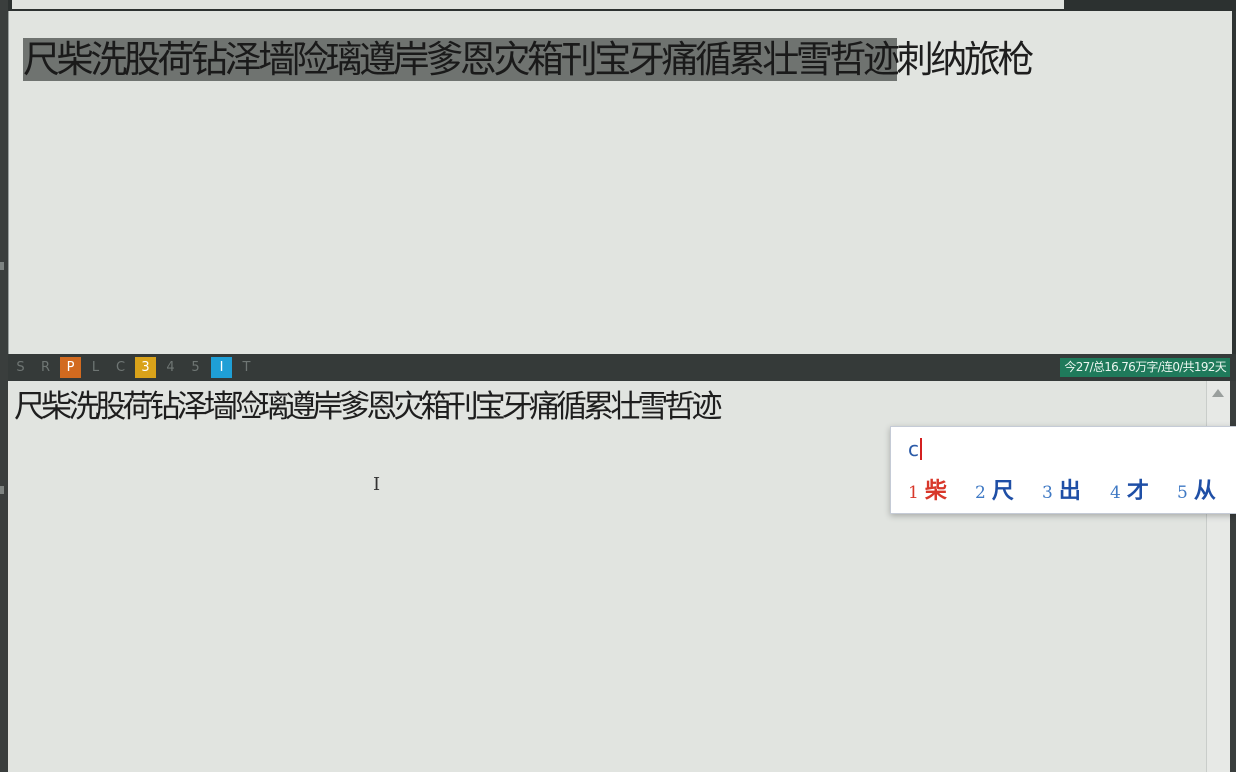 This screenshot has width=1236, height=772. Describe the element at coordinates (1069, 491) in the screenshot. I see `candidate-char: 出` at that location.